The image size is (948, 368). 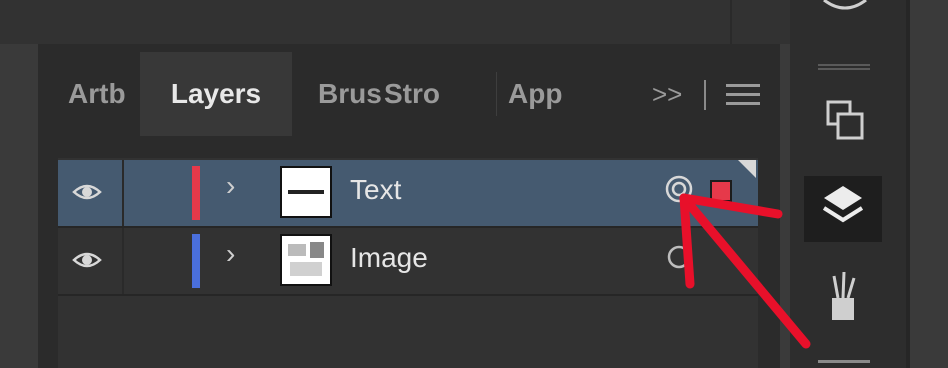 What do you see at coordinates (844, 361) in the screenshot?
I see `dock-divider` at bounding box center [844, 361].